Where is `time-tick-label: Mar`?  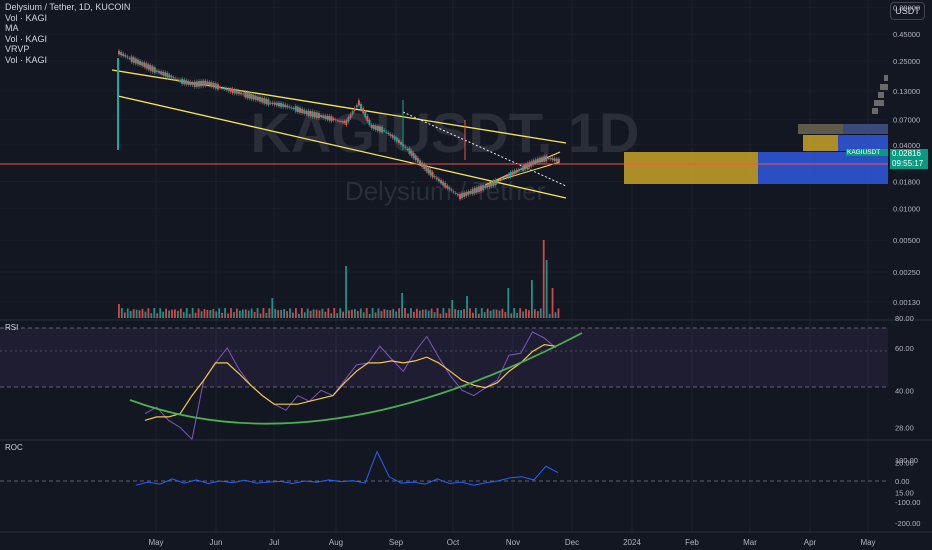
time-tick-label: Mar is located at coordinates (750, 542).